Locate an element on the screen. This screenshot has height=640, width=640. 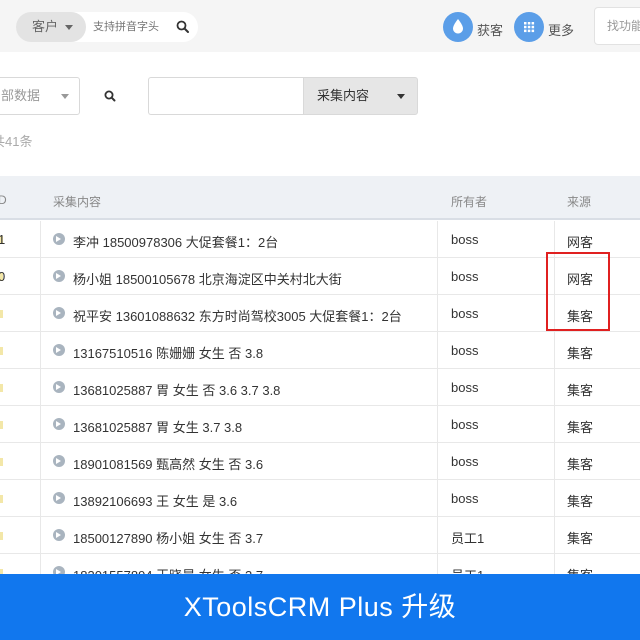
row-content: 李冲 18500978306 大促套餐1：2台 is located at coordinates (175, 241).